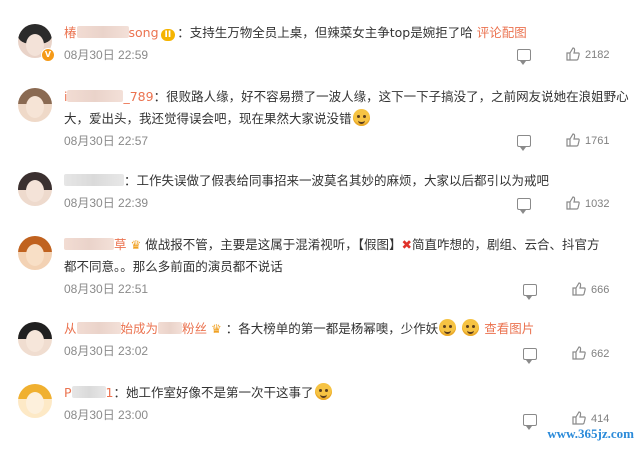 Image resolution: width=640 pixels, height=450 pixels. Describe the element at coordinates (391, 96) in the screenshot. I see `comment-text: ：很败路人缘，好不容易攒了一波人缘，这下一下子搞没了，之前网友说她在浪姐野心` at that location.